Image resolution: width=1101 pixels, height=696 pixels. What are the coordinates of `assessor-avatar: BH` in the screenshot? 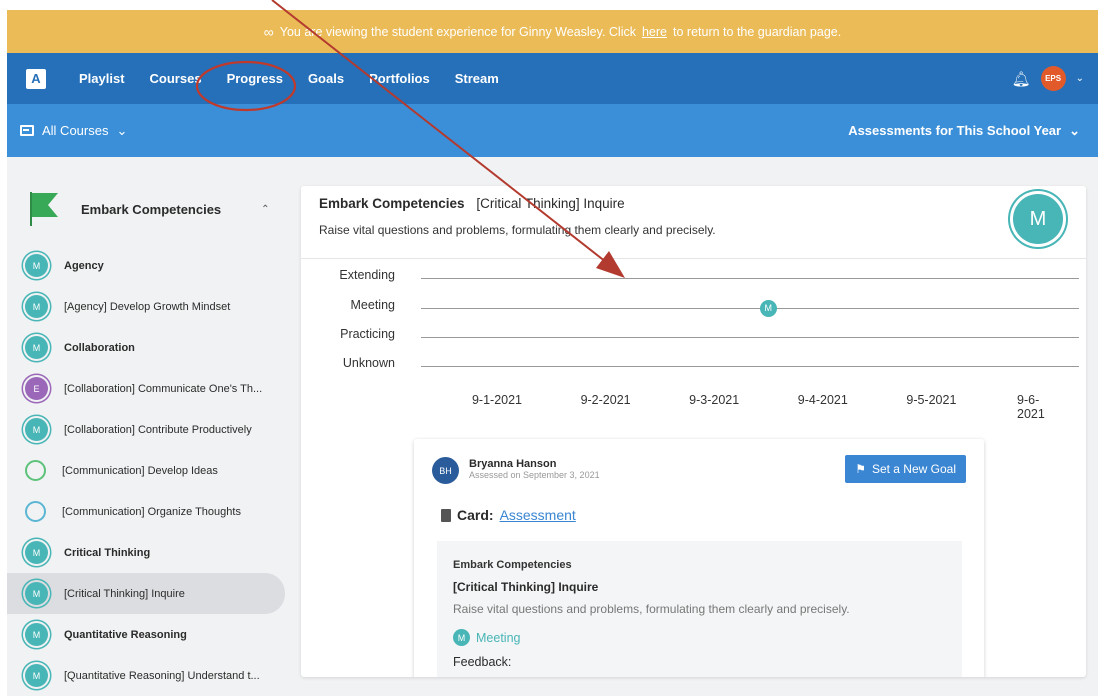 It's located at (445, 470).